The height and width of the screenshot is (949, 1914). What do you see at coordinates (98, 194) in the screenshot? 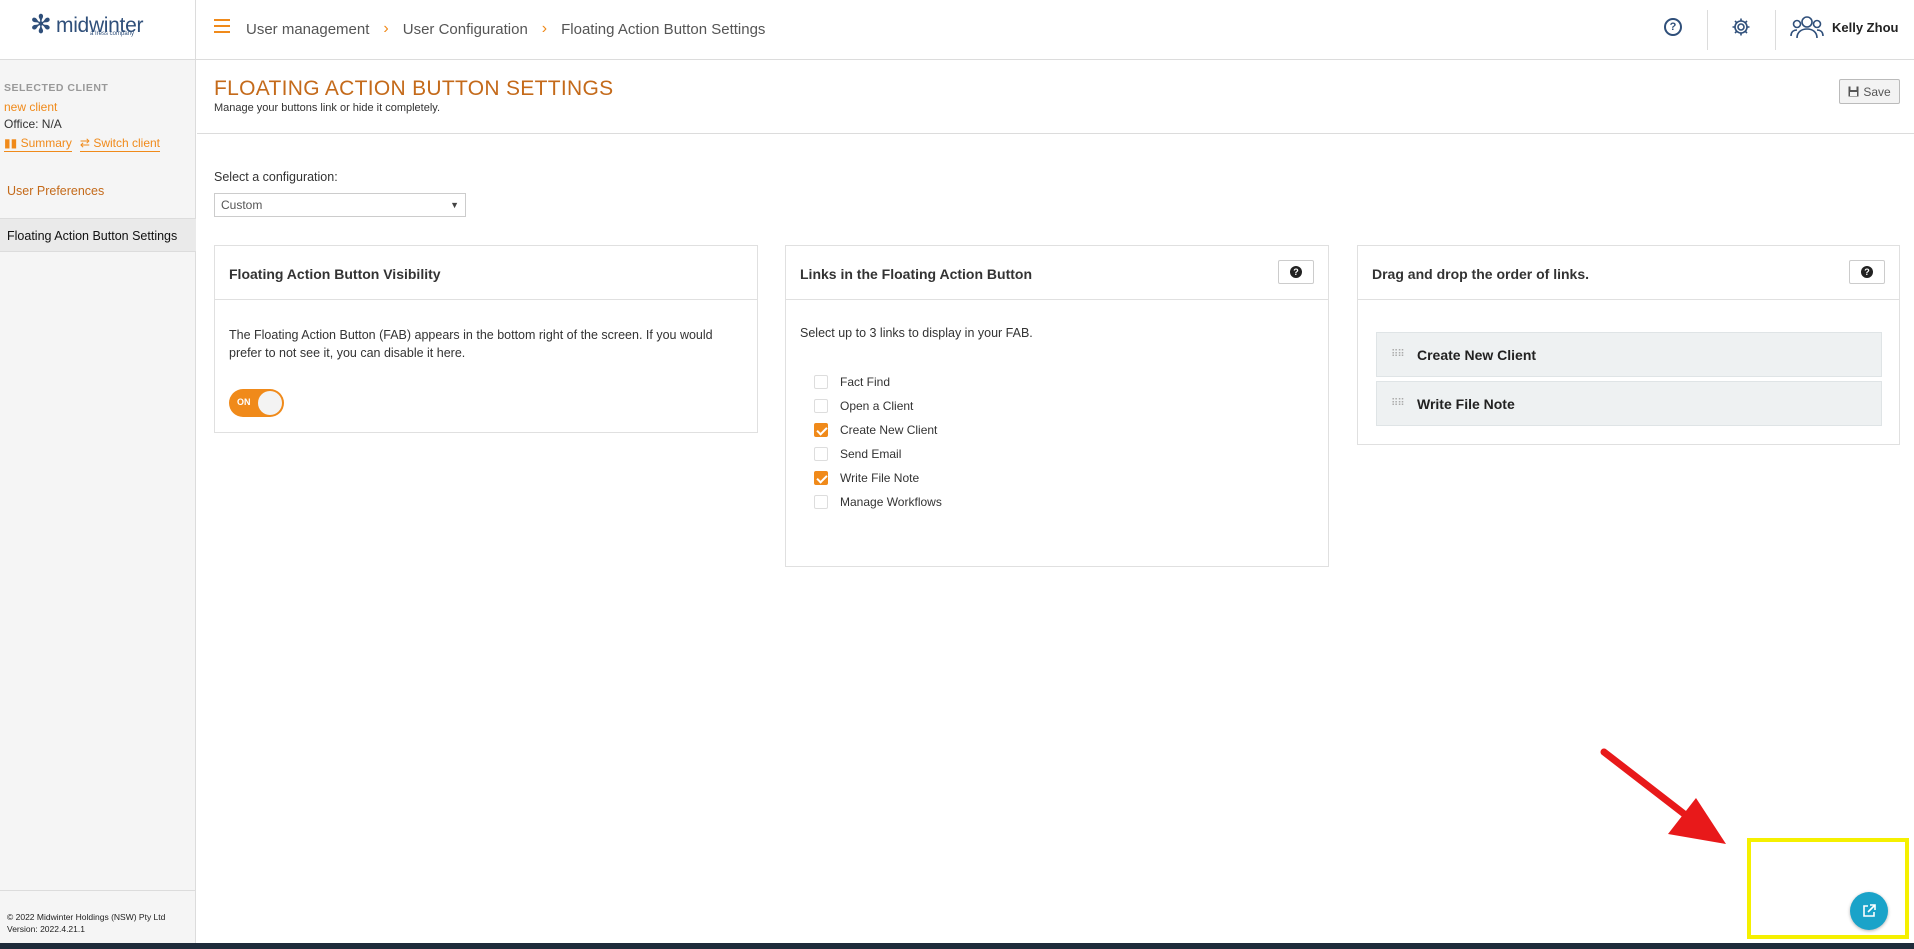
I see `sidebar-item-user-preferences: User Preferences` at bounding box center [98, 194].